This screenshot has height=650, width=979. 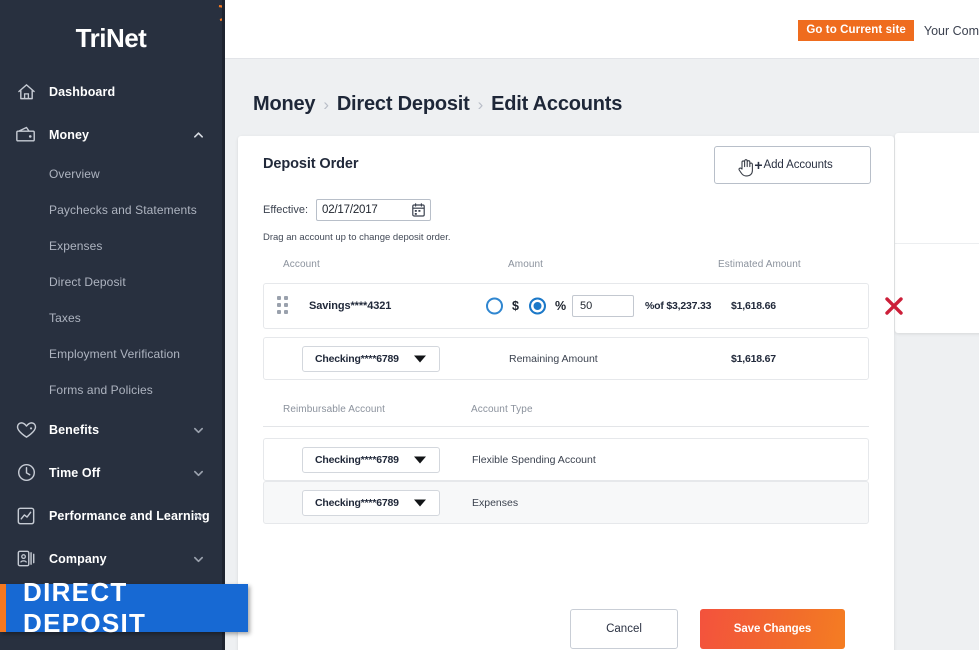 What do you see at coordinates (418, 210) in the screenshot?
I see `calendar-icon` at bounding box center [418, 210].